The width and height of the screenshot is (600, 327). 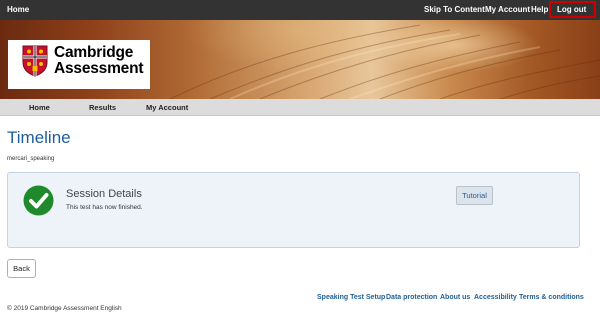 What do you see at coordinates (104, 207) in the screenshot?
I see `session-status-text: This test has now finished.` at bounding box center [104, 207].